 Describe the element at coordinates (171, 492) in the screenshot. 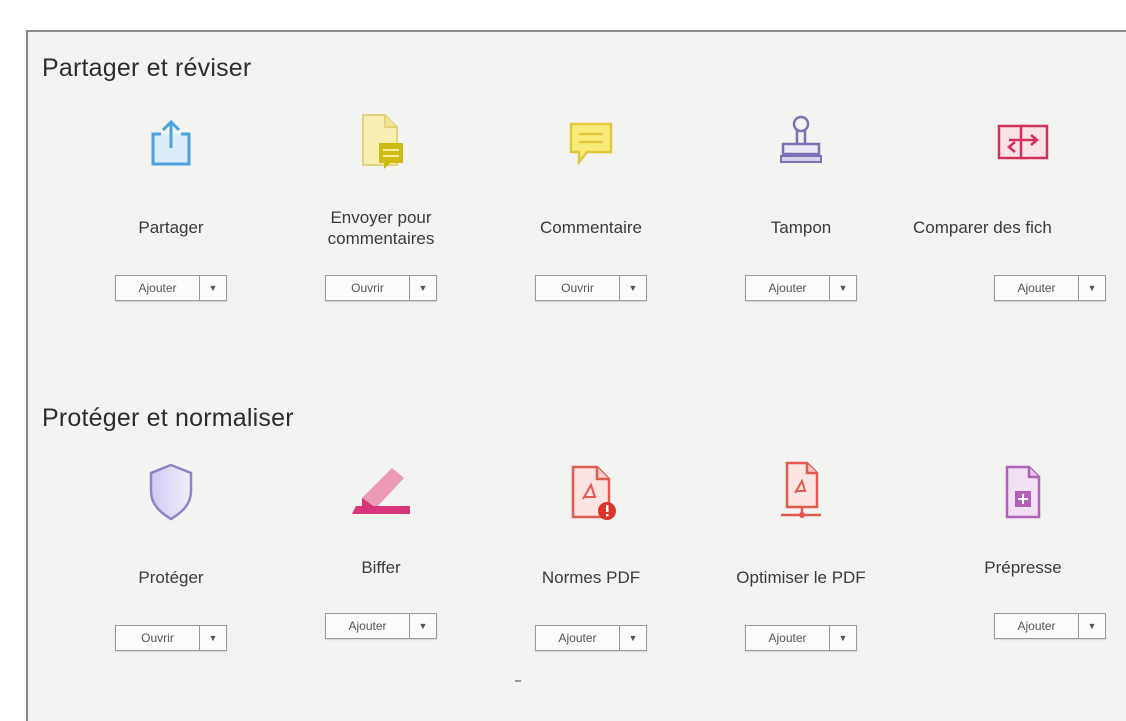

I see `protect-shield-icon` at that location.